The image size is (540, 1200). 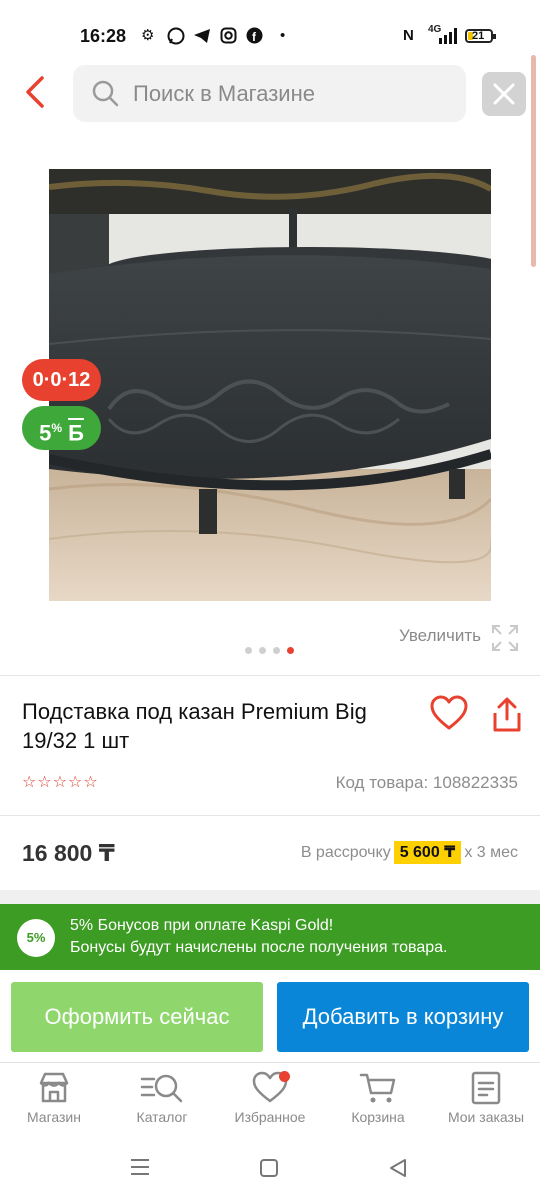 What do you see at coordinates (140, 1167) in the screenshot?
I see `recent-apps-icon` at bounding box center [140, 1167].